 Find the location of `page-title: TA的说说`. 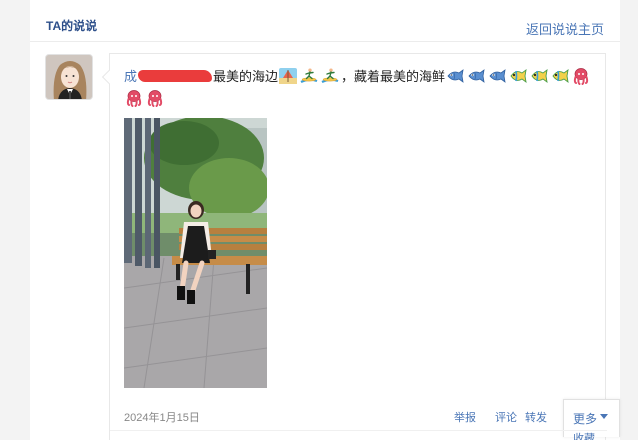

page-title: TA的说说 is located at coordinates (72, 26).